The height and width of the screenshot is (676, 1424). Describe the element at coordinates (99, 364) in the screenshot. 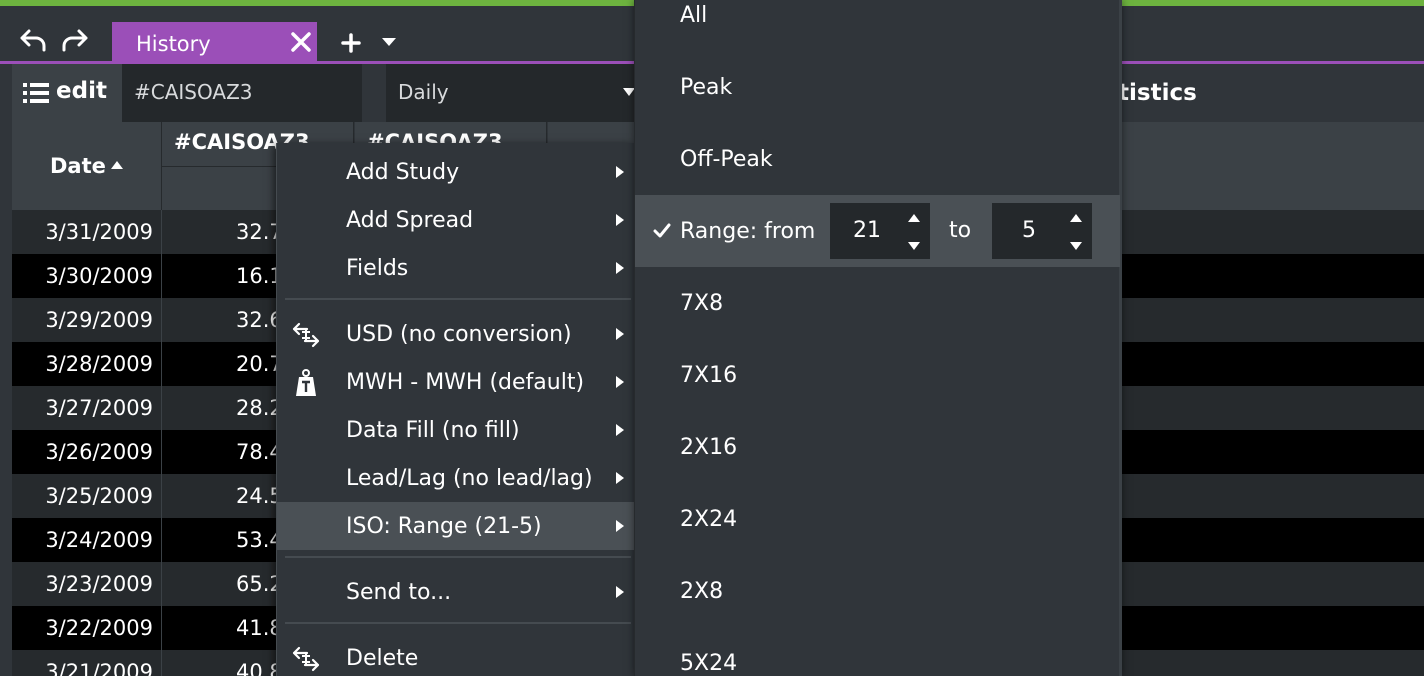

I see `date-text: 3/28/2009` at that location.